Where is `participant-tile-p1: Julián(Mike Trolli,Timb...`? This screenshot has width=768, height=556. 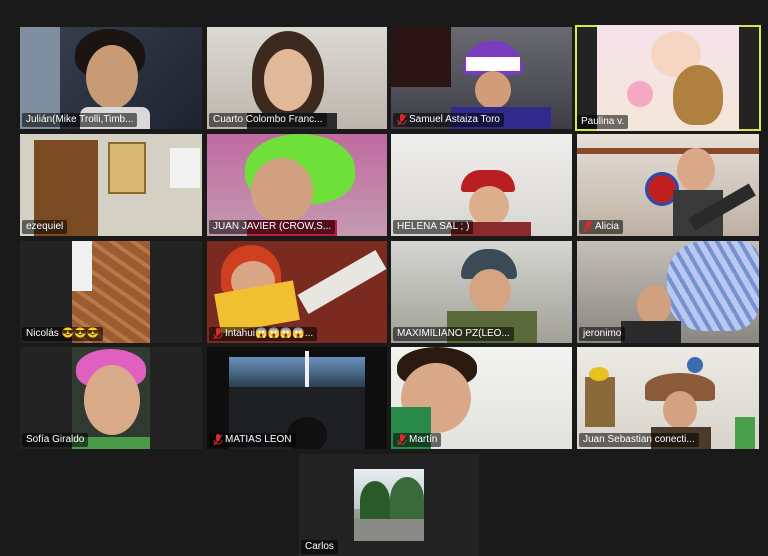
participant-tile-p1: Julián(Mike Trolli,Timb... is located at coordinates (111, 78).